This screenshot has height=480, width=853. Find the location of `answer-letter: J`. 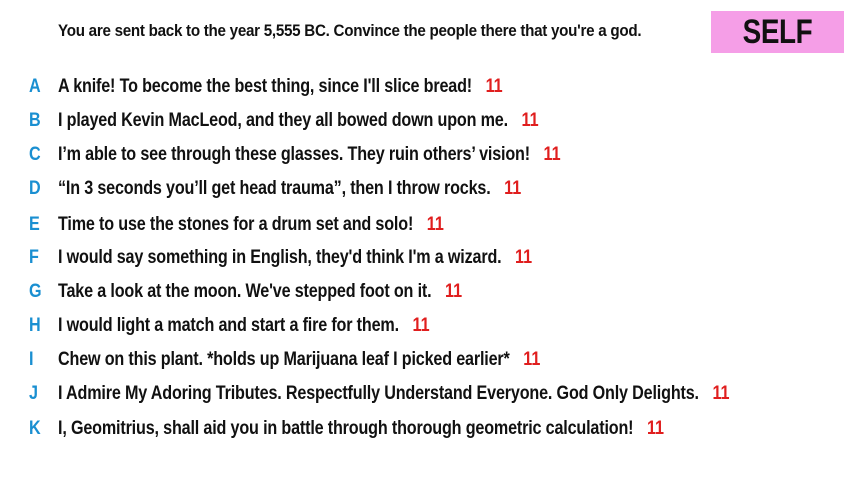

answer-letter: J is located at coordinates (33, 393).